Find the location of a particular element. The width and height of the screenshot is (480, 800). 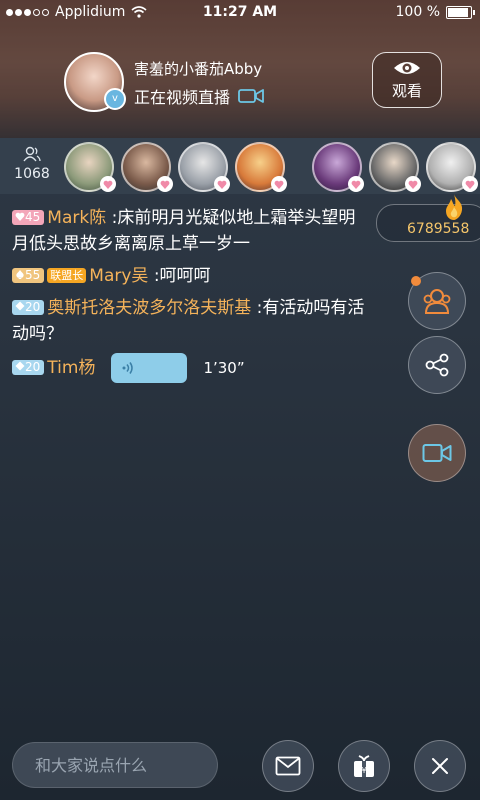

league-leader-badge: 联盟长 is located at coordinates (67, 275).